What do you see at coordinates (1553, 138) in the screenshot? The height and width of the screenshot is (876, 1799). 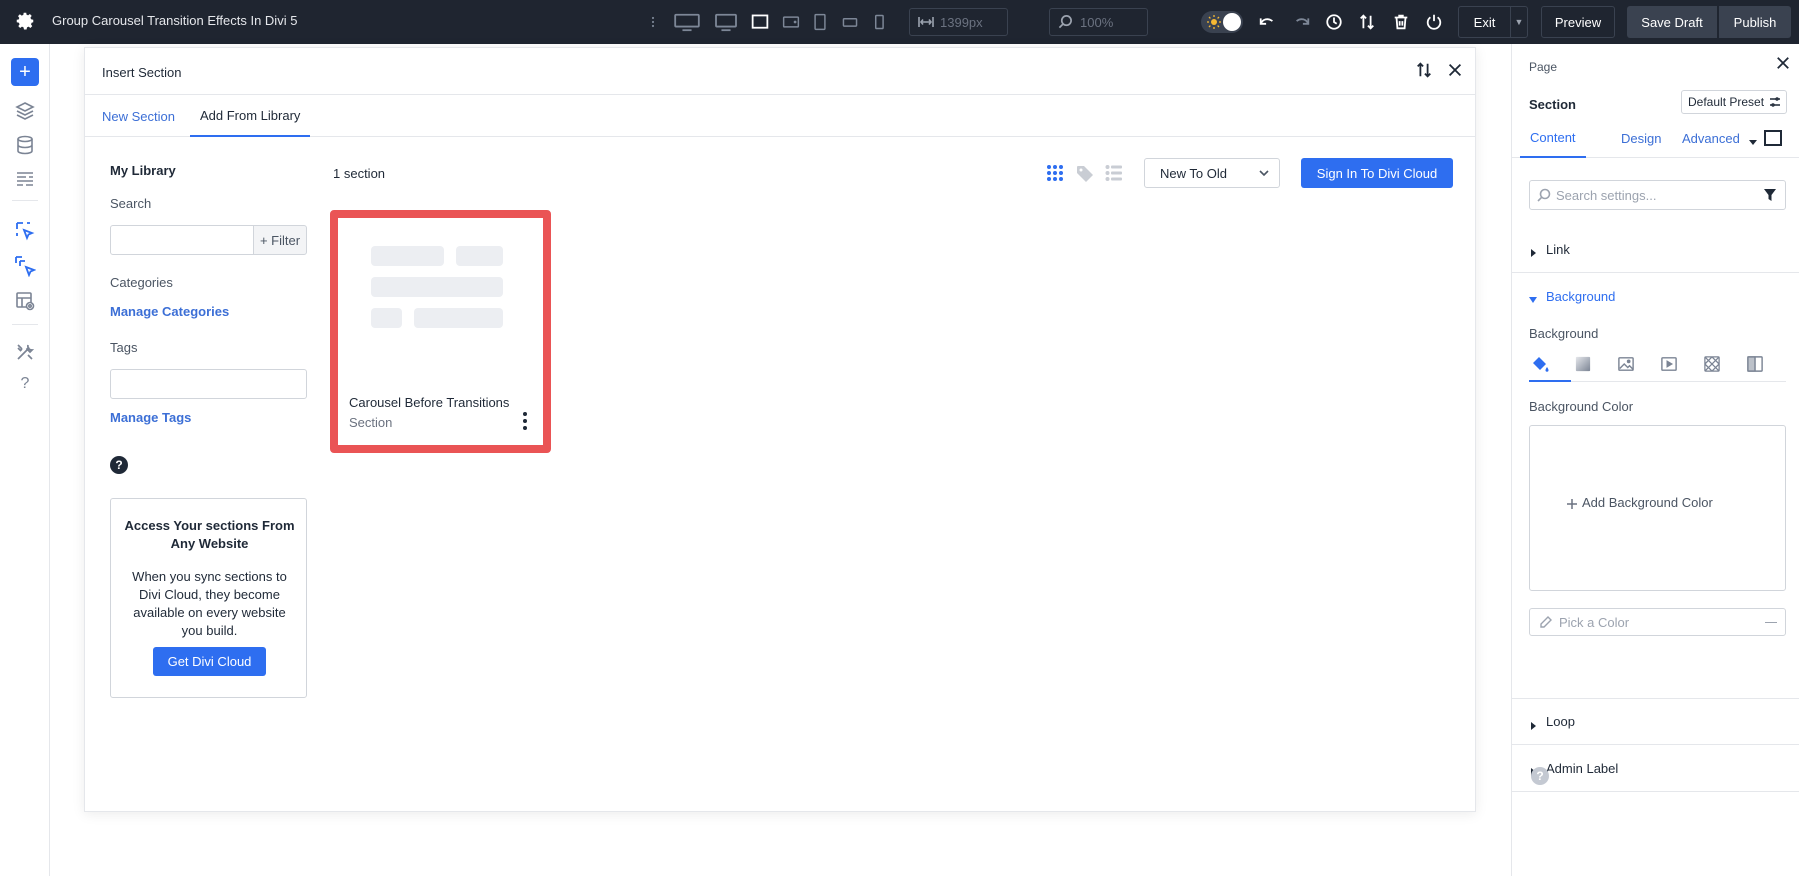 I see `tab-content: Content` at bounding box center [1553, 138].